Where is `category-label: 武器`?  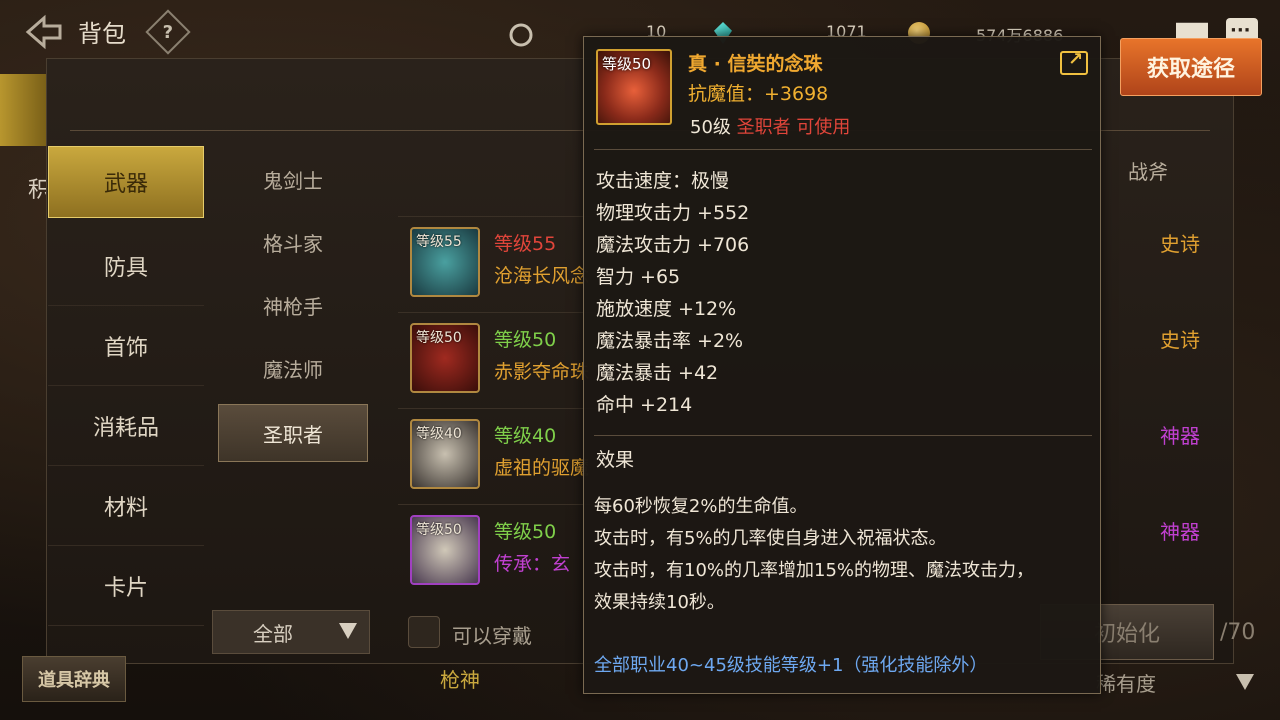
category-label: 武器 is located at coordinates (125, 184).